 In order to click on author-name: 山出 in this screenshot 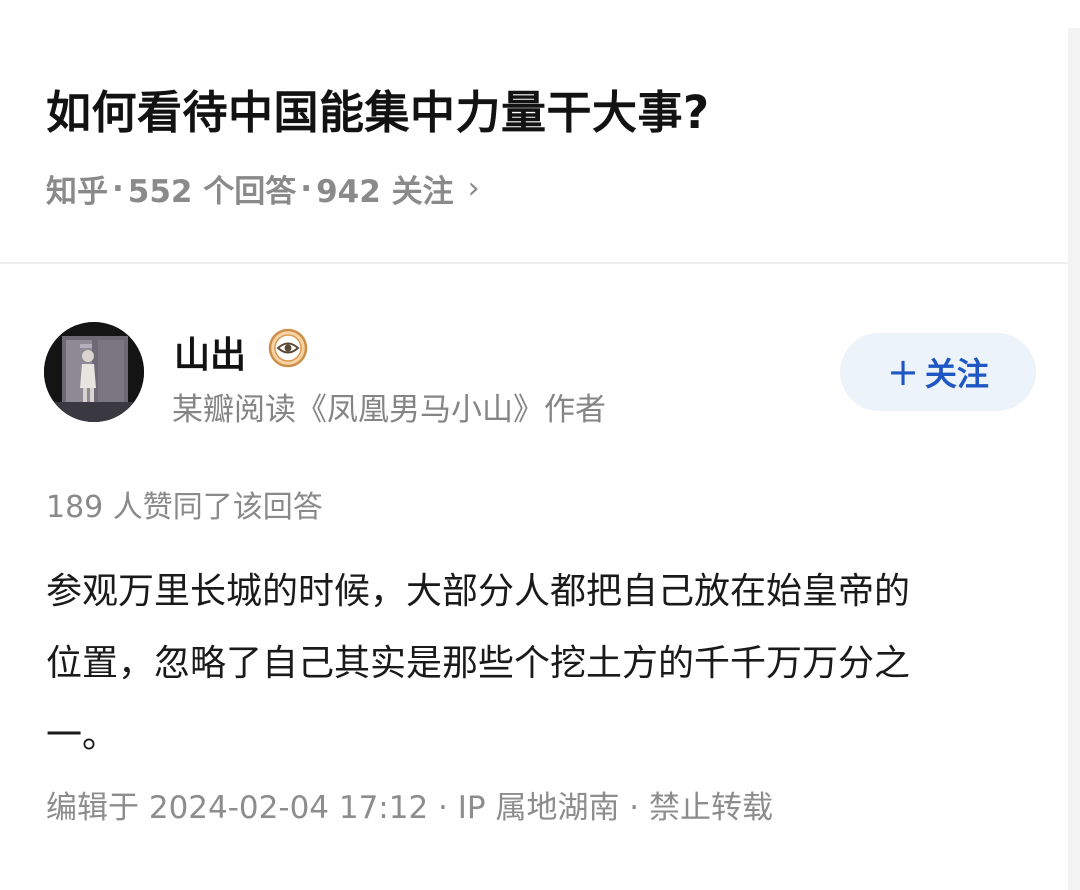, I will do `click(210, 352)`.